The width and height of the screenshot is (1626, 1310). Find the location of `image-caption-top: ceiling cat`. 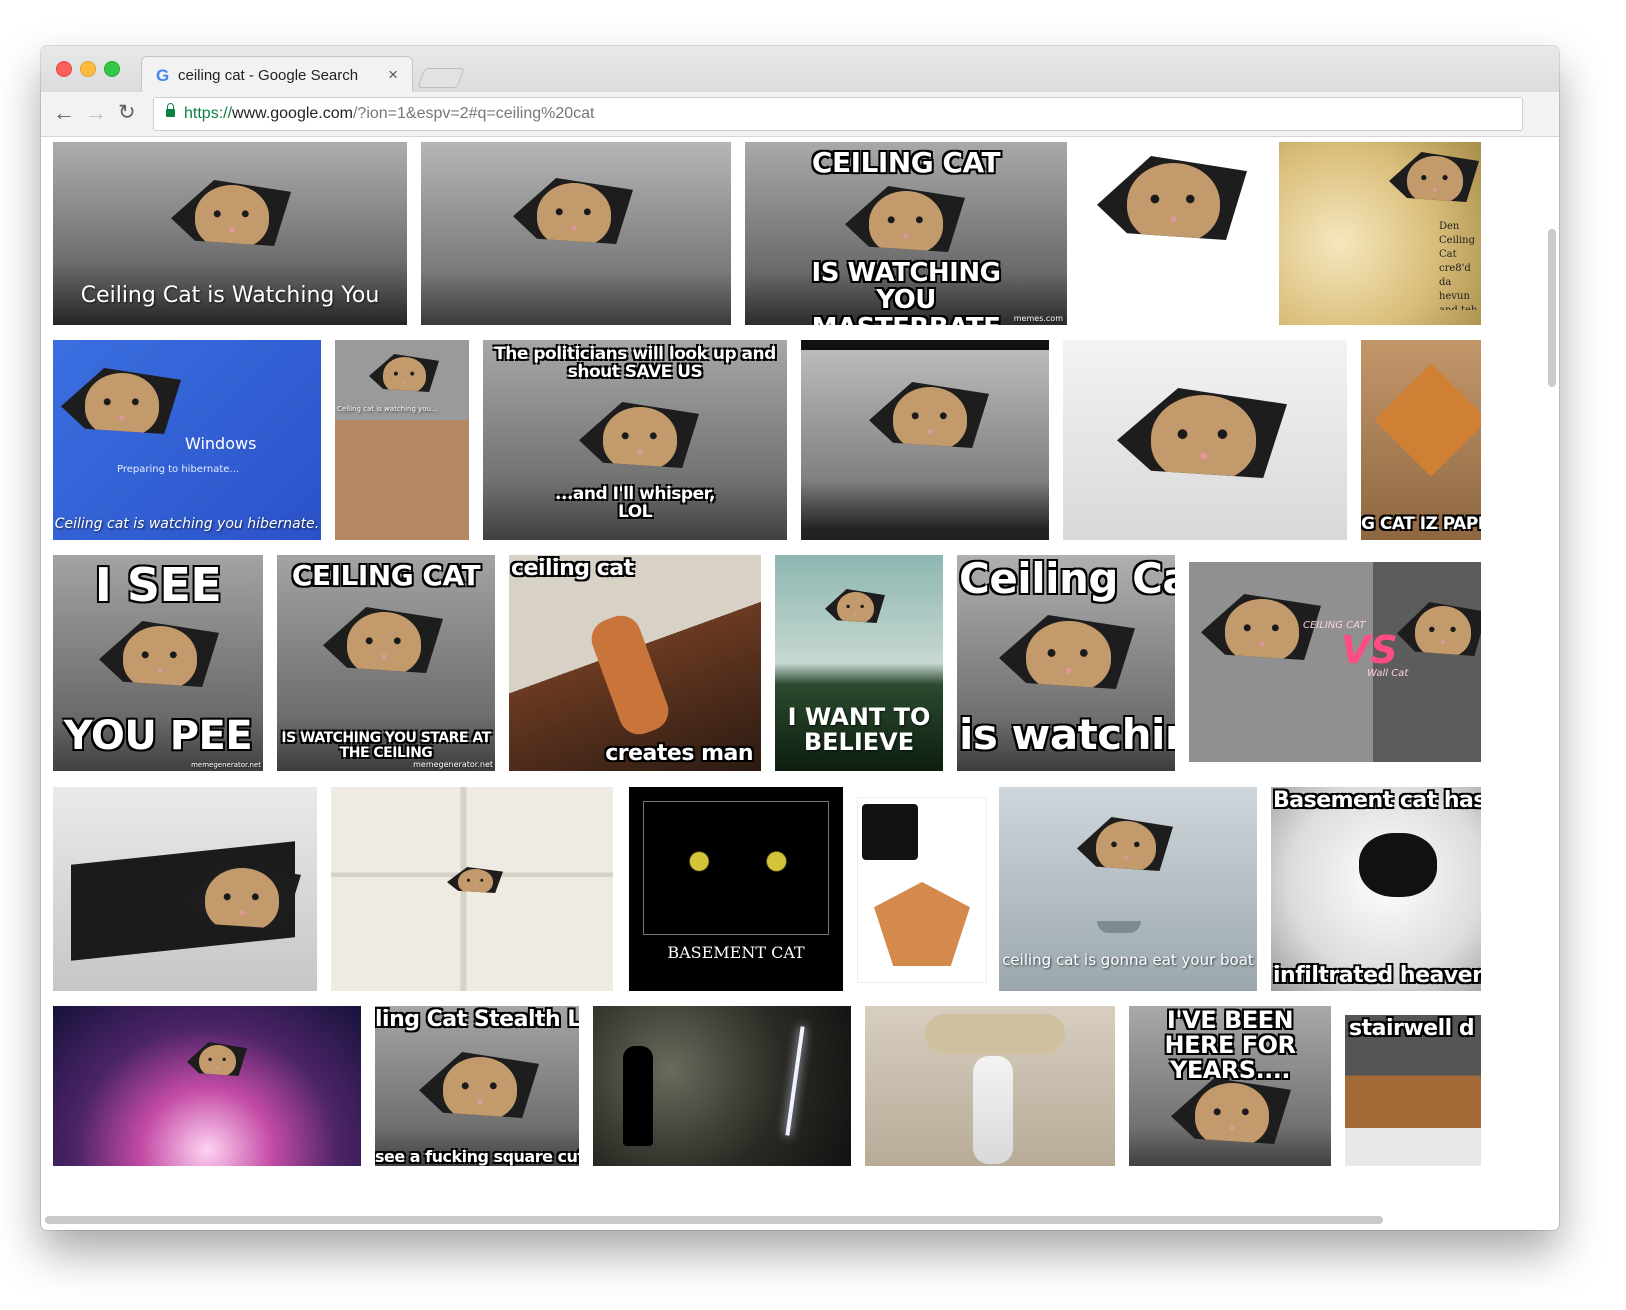

image-caption-top: ceiling cat is located at coordinates (572, 568).